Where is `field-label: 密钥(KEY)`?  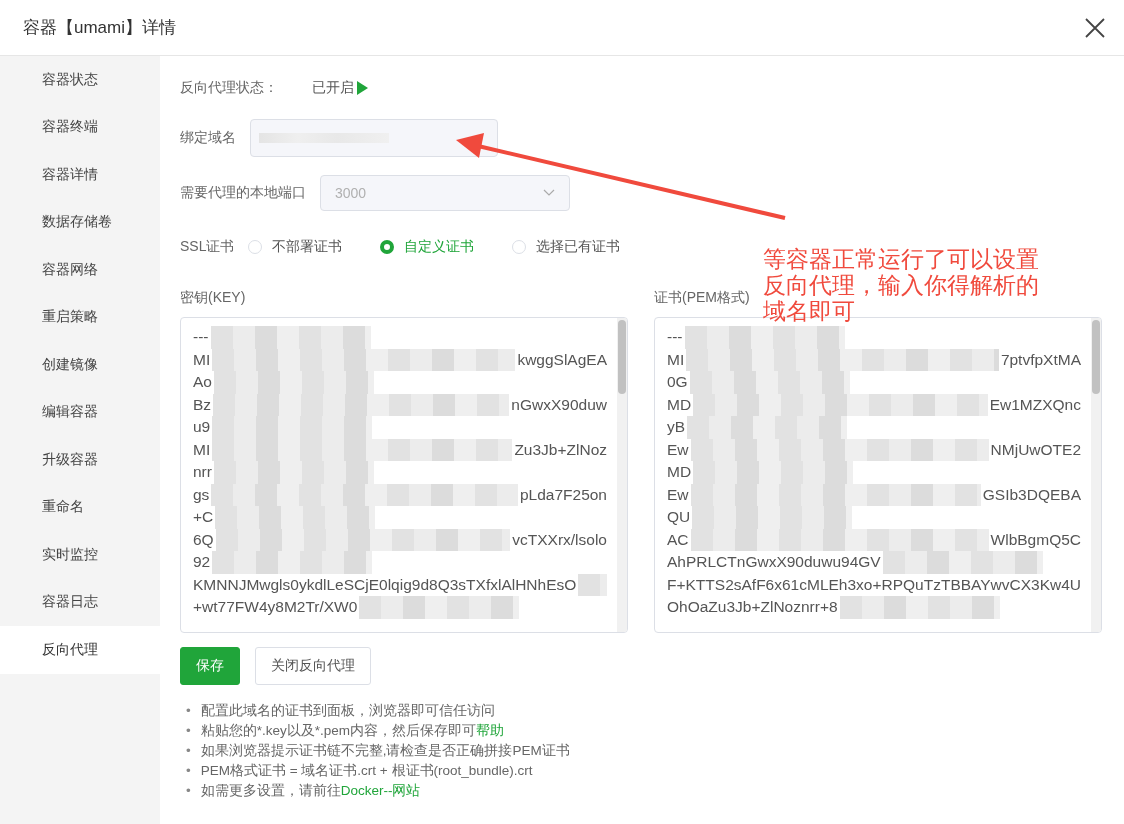
field-label: 密钥(KEY) is located at coordinates (213, 298).